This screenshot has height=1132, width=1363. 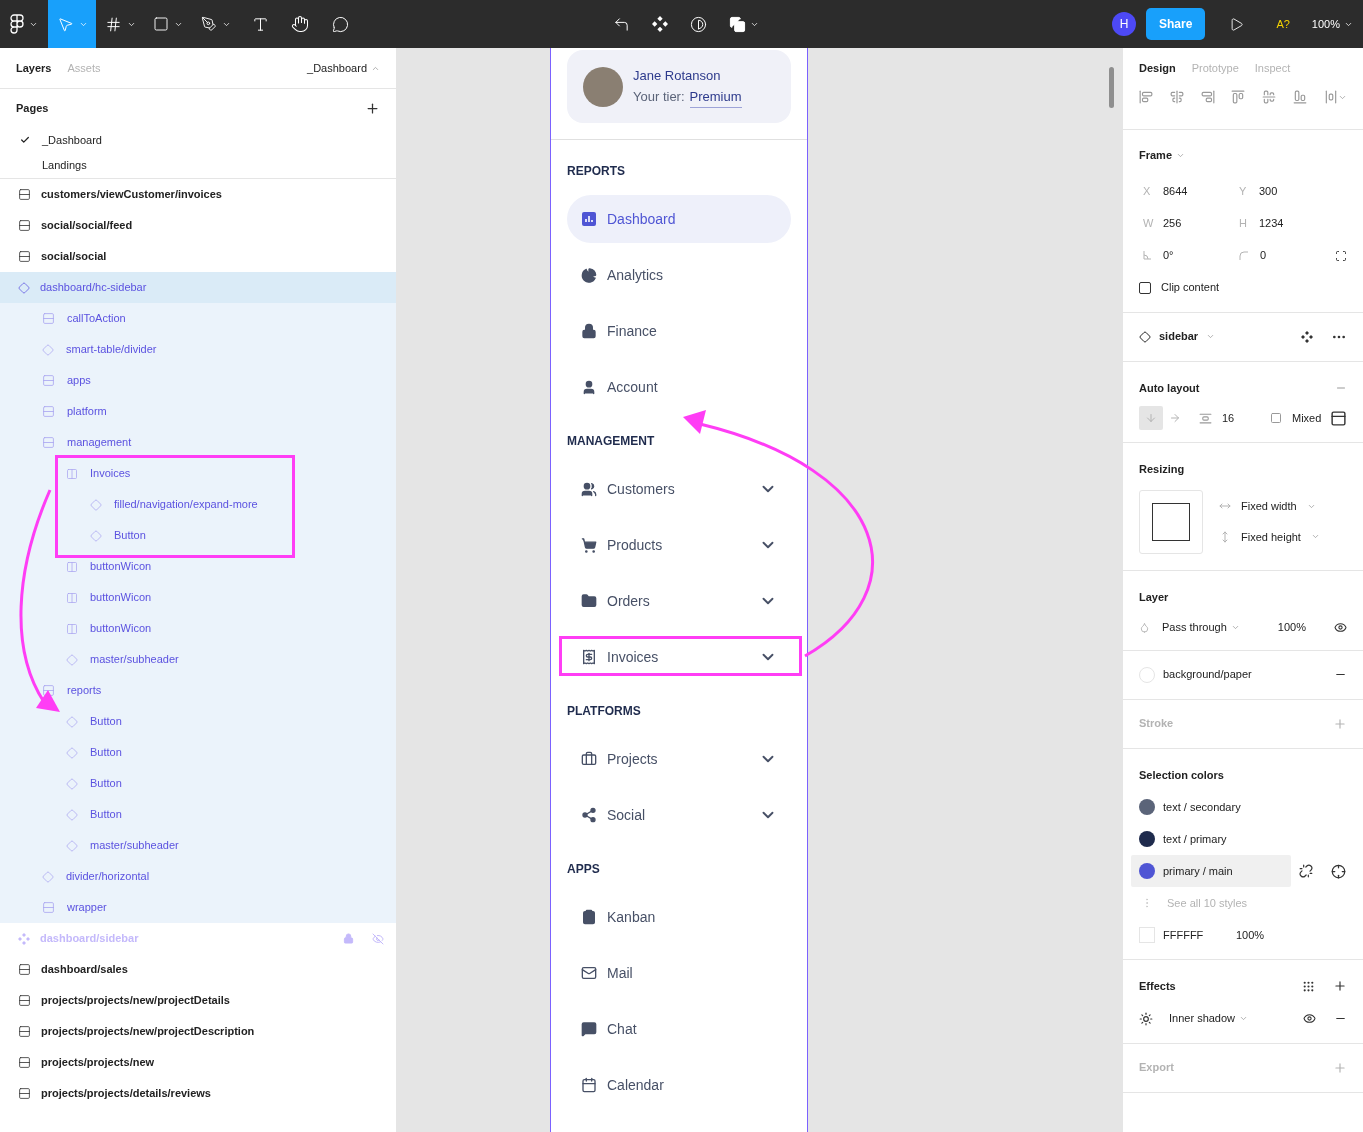 What do you see at coordinates (372, 108) in the screenshot?
I see `add-page-icon` at bounding box center [372, 108].